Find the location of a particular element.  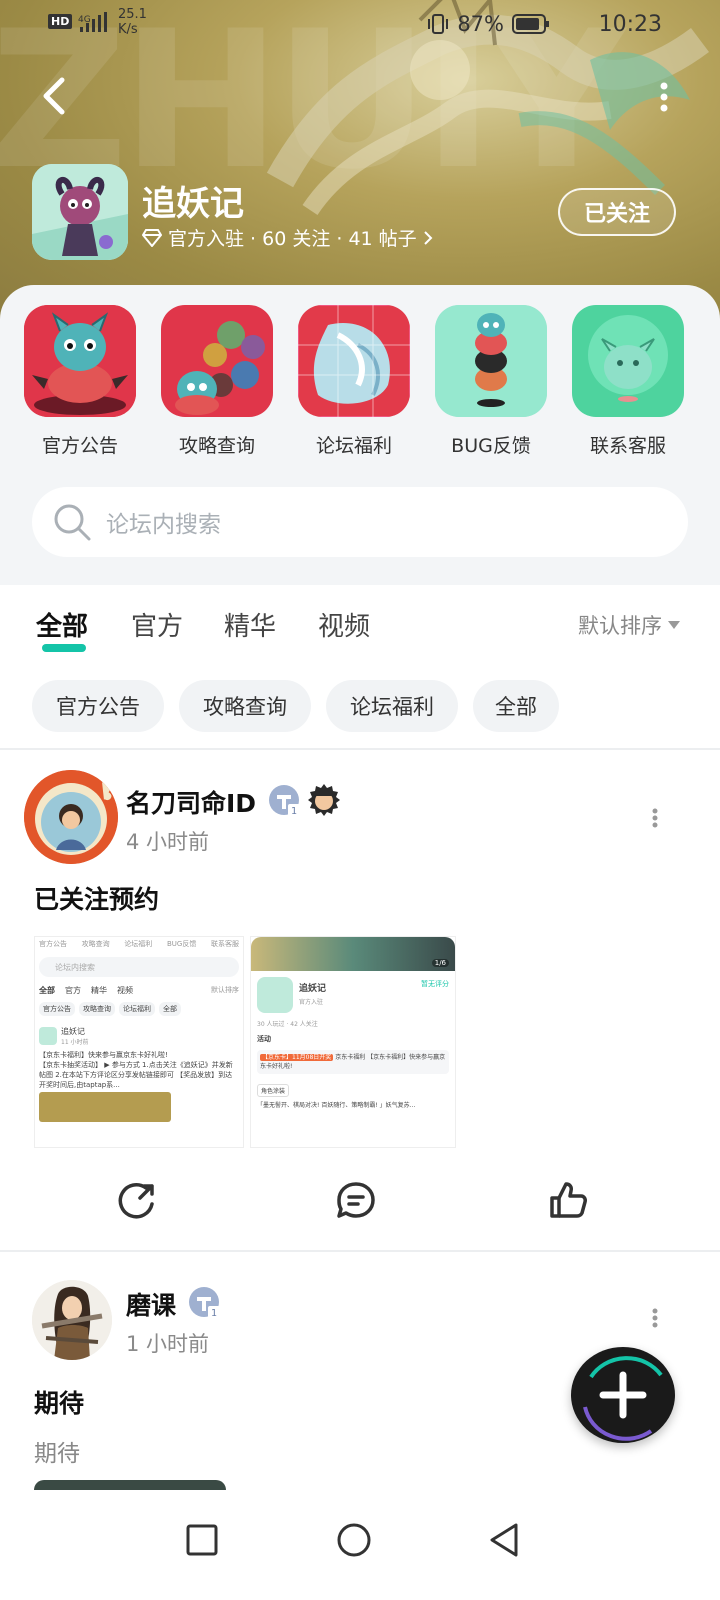

author-name: 磨课 is located at coordinates (151, 1304).